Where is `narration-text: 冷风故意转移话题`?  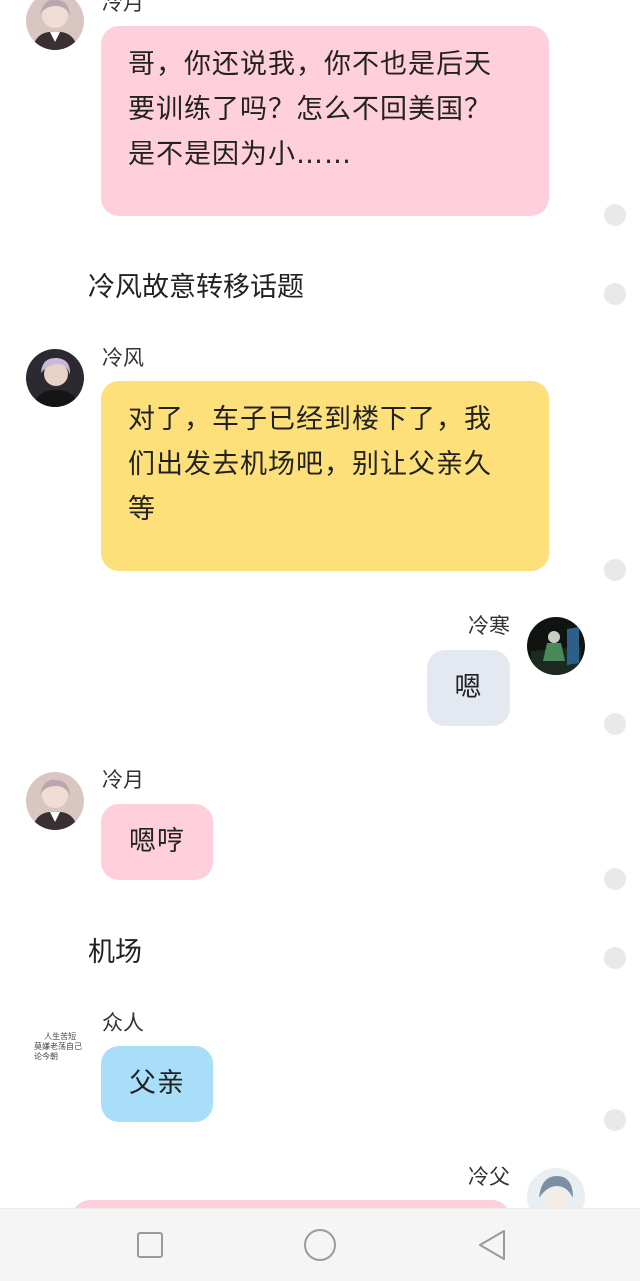 narration-text: 冷风故意转移话题 is located at coordinates (196, 287).